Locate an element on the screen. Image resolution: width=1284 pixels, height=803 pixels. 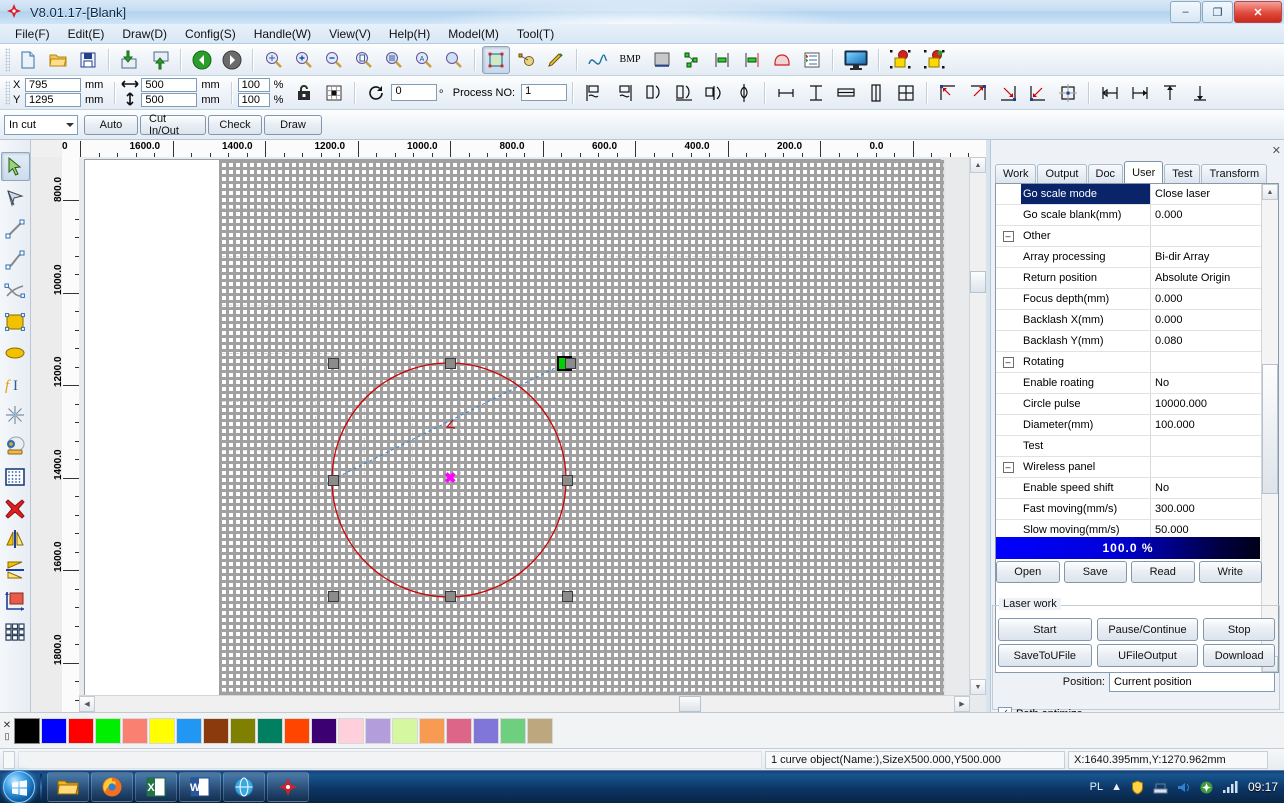
property-grid-scrollbar: ▲ ▼ is located at coordinates (1269, 428).